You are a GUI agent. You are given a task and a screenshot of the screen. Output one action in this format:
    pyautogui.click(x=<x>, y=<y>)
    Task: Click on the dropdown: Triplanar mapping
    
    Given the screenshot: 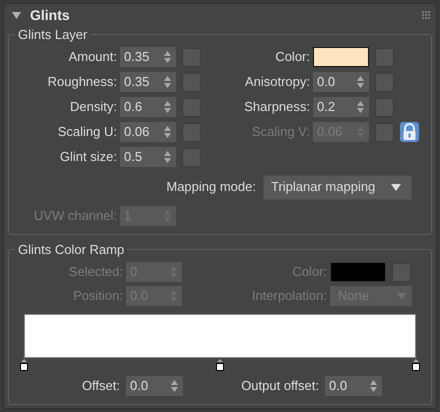 What is the action you would take?
    pyautogui.click(x=337, y=187)
    